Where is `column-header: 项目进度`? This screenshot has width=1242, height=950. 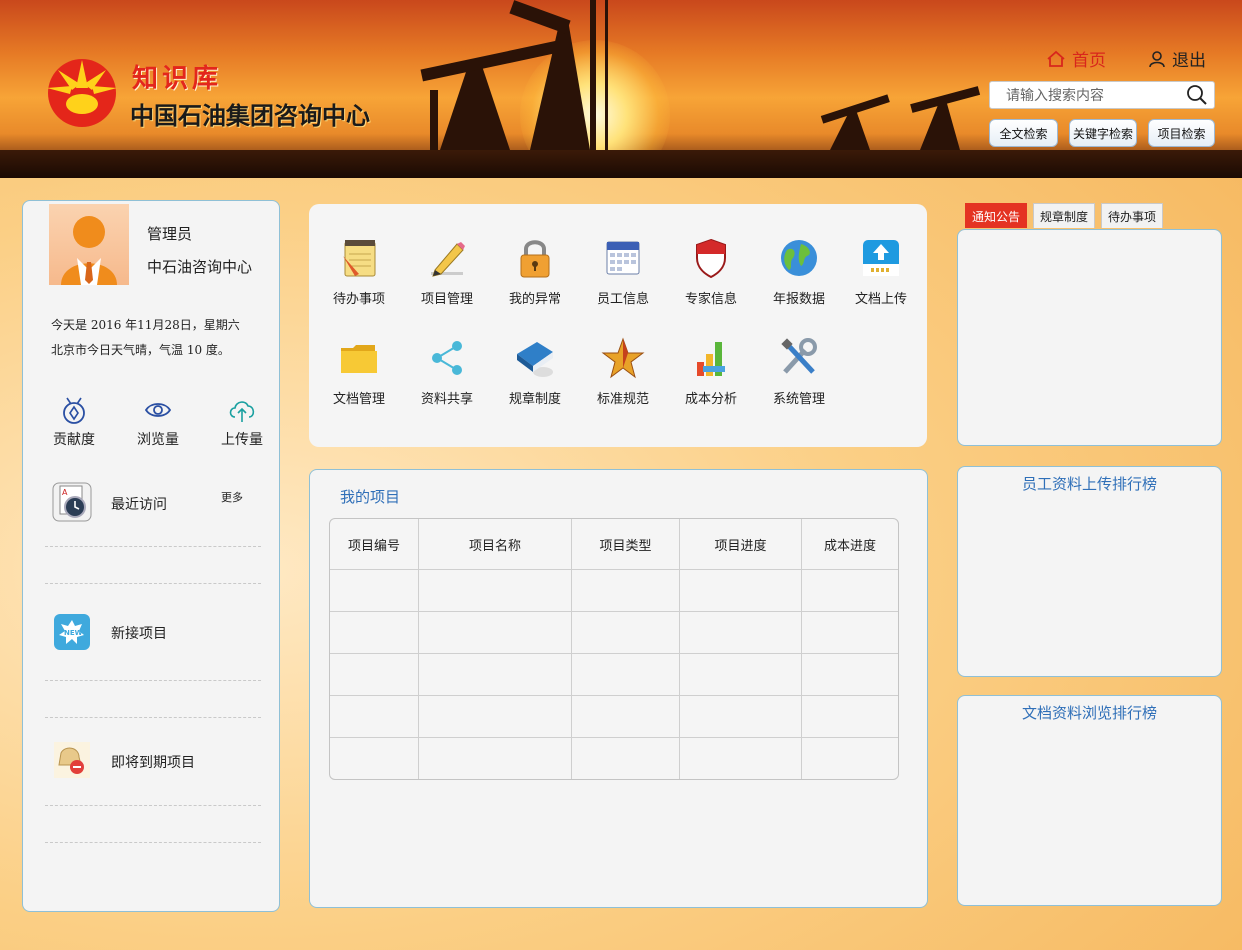
column-header: 项目进度 is located at coordinates (741, 544).